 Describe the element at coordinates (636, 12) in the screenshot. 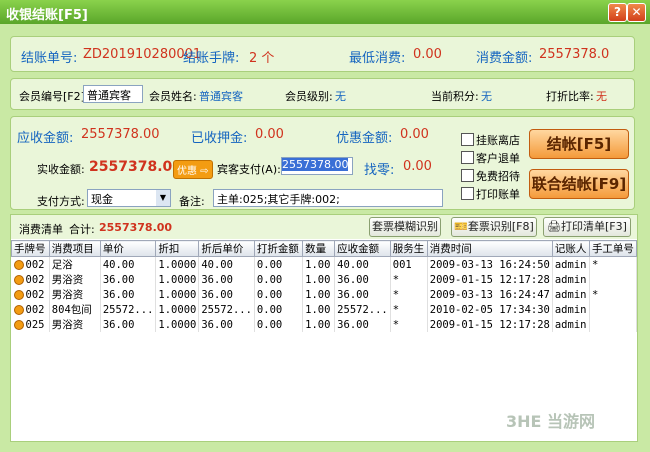

I see `close-icon: ✕` at that location.